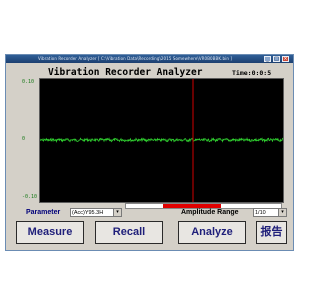  Describe the element at coordinates (271, 232) in the screenshot. I see `report-button: 报告` at that location.